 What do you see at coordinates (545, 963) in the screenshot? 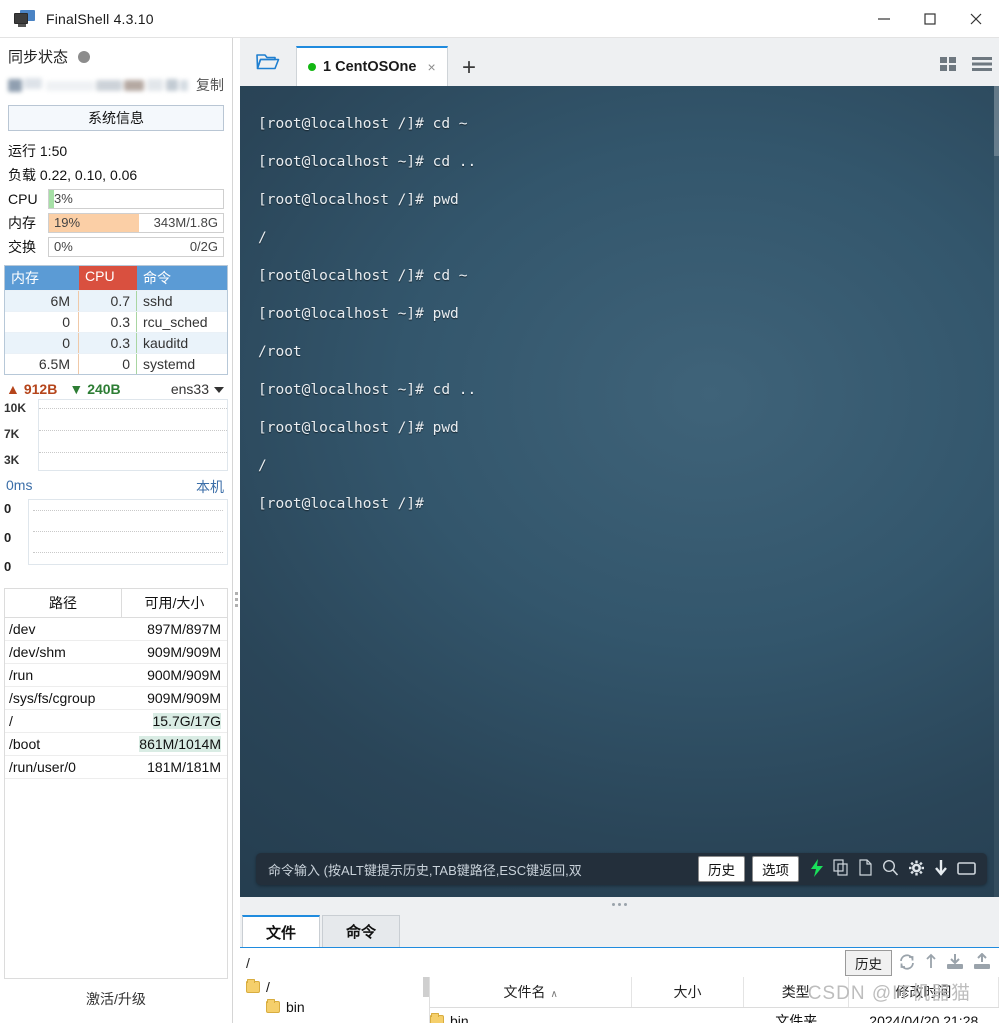
I see `path-input: /` at bounding box center [545, 963].